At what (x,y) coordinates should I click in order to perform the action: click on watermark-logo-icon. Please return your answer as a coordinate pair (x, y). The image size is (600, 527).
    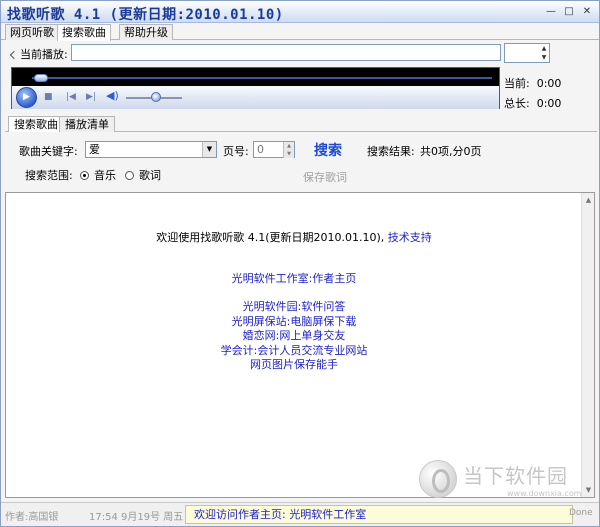
    Looking at the image, I should click on (438, 479).